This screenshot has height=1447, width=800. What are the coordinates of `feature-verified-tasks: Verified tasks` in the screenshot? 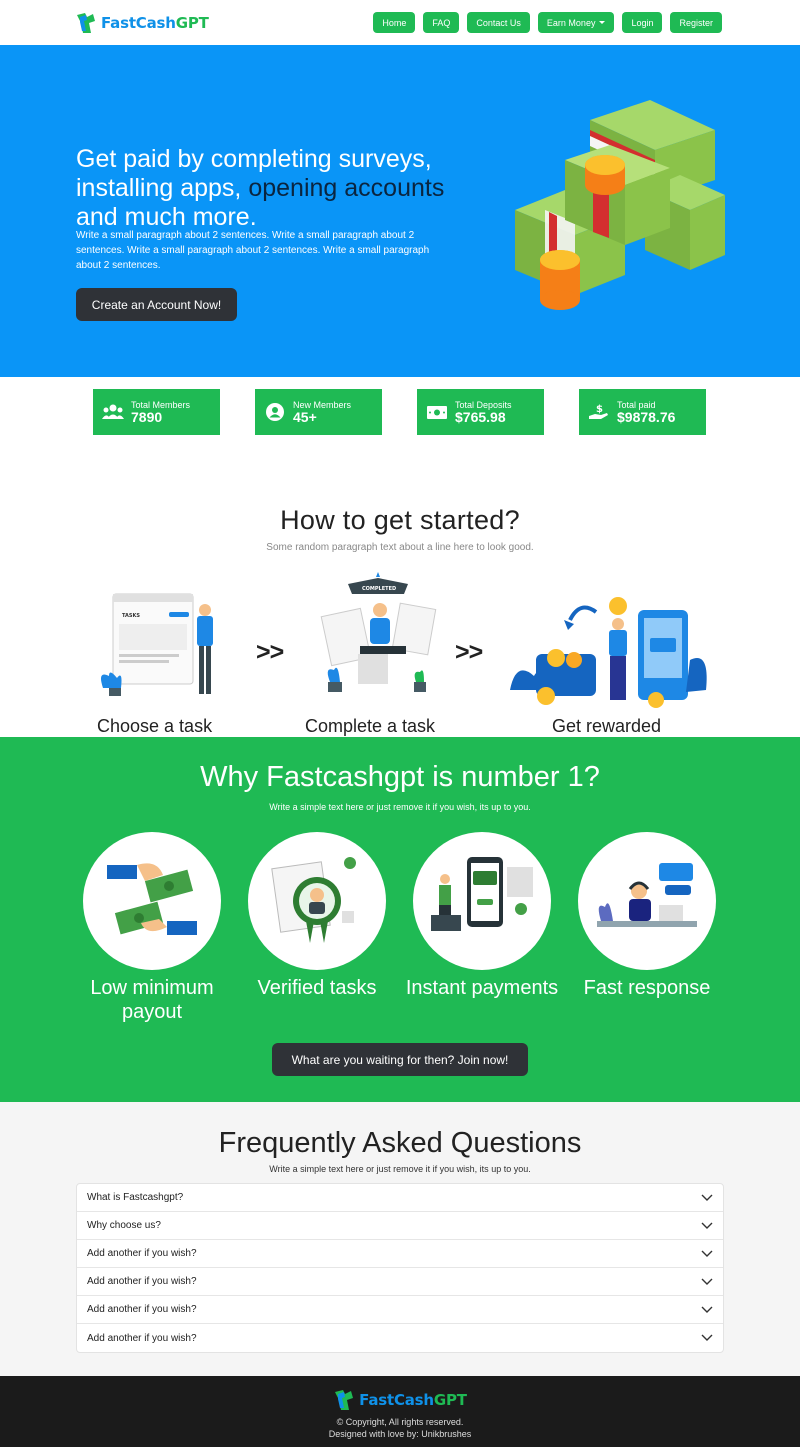 It's located at (317, 916).